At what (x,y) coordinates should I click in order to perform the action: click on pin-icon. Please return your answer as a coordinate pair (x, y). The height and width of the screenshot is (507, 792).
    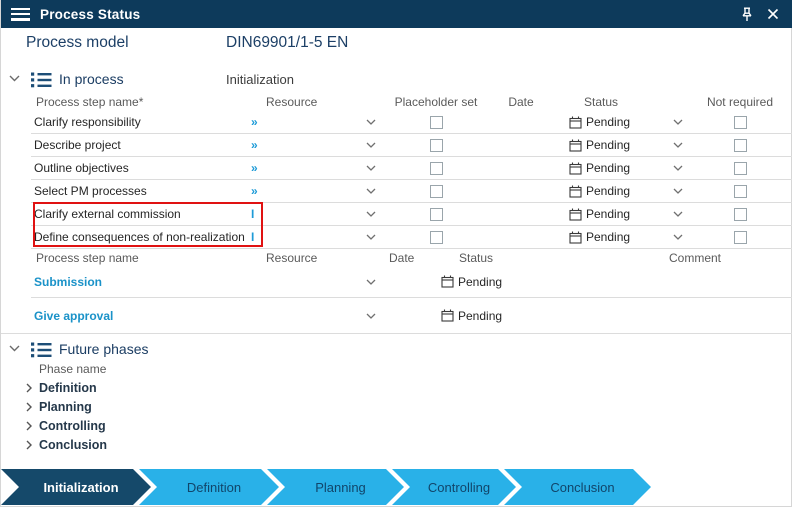
    Looking at the image, I should click on (747, 14).